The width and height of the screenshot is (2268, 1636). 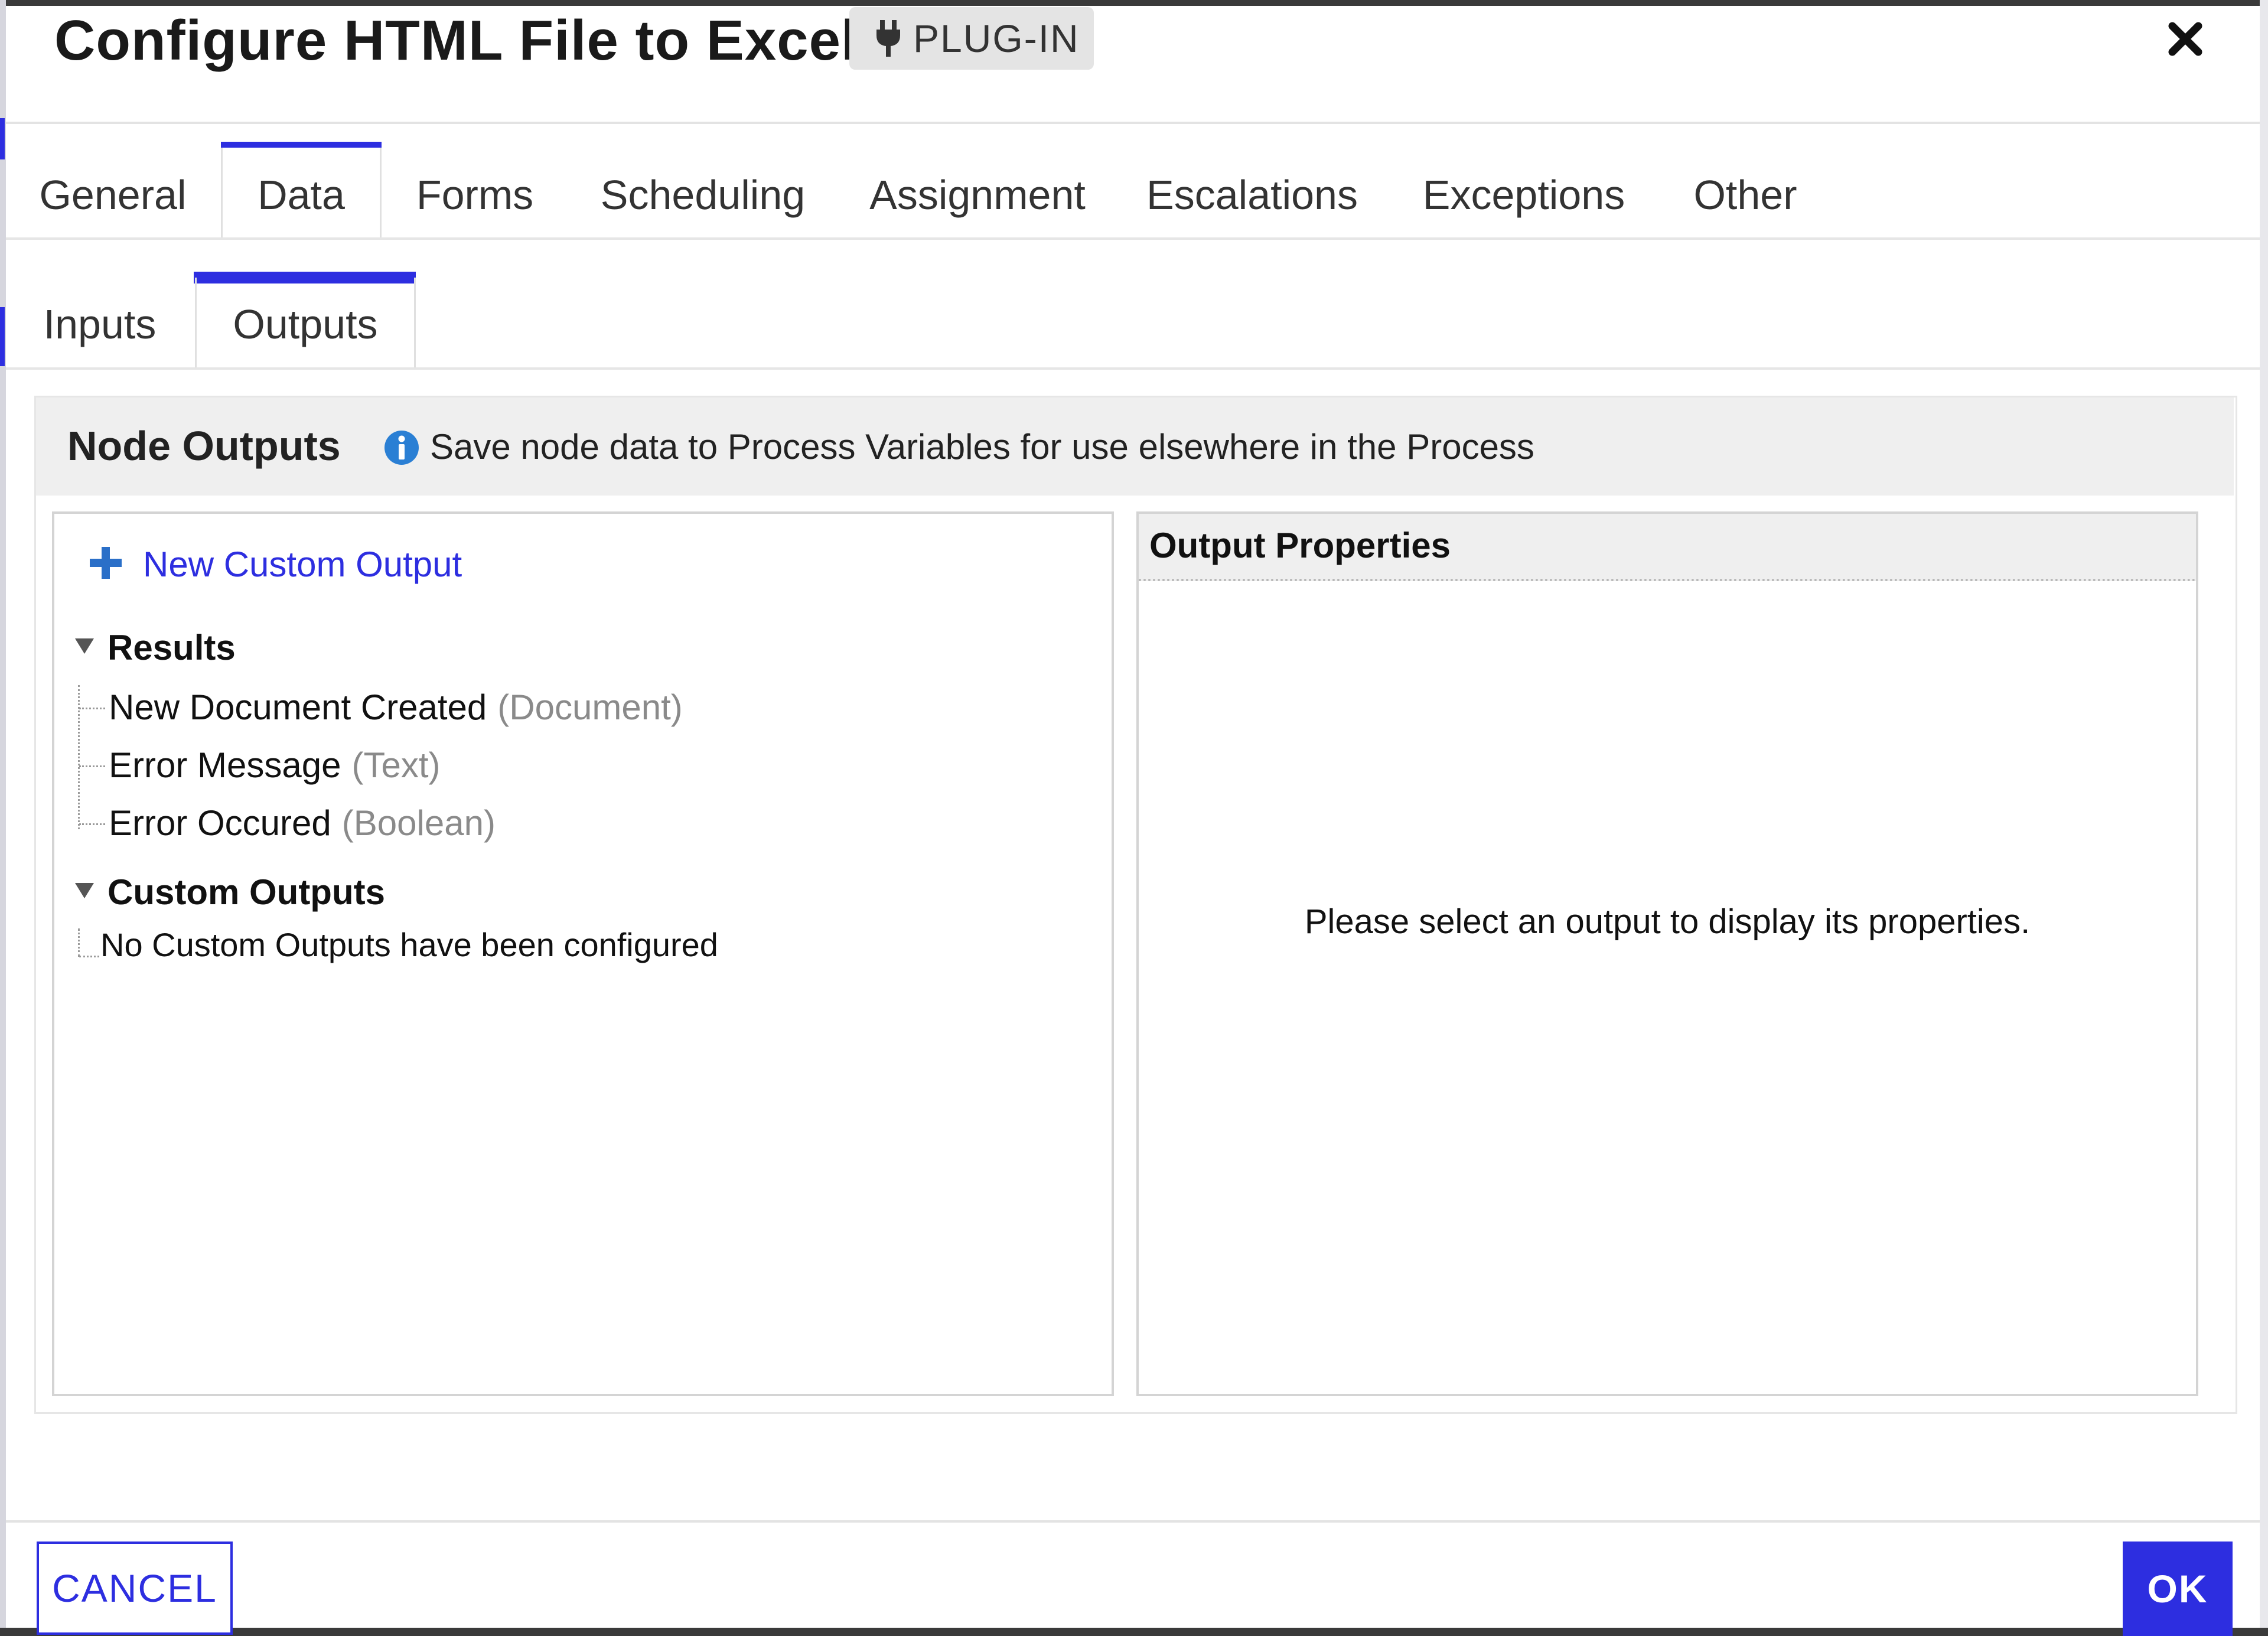 What do you see at coordinates (1134, 3) in the screenshot?
I see `window-top-edge` at bounding box center [1134, 3].